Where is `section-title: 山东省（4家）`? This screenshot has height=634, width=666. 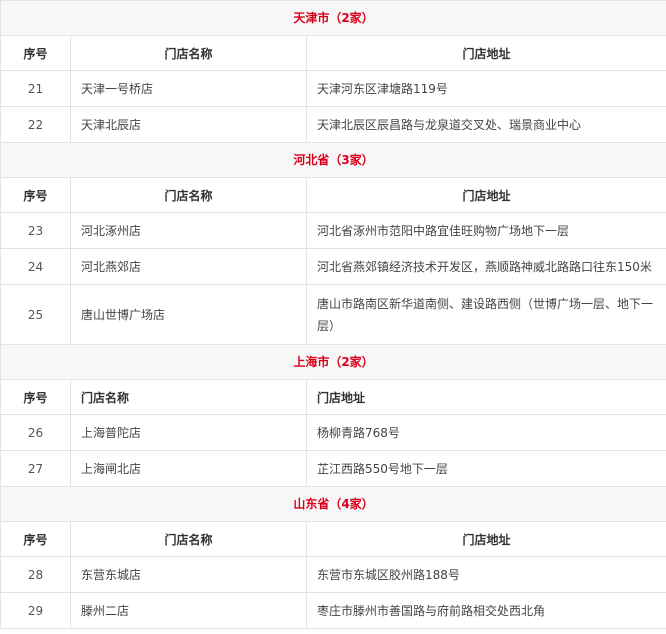 section-title: 山东省（4家） is located at coordinates (333, 504).